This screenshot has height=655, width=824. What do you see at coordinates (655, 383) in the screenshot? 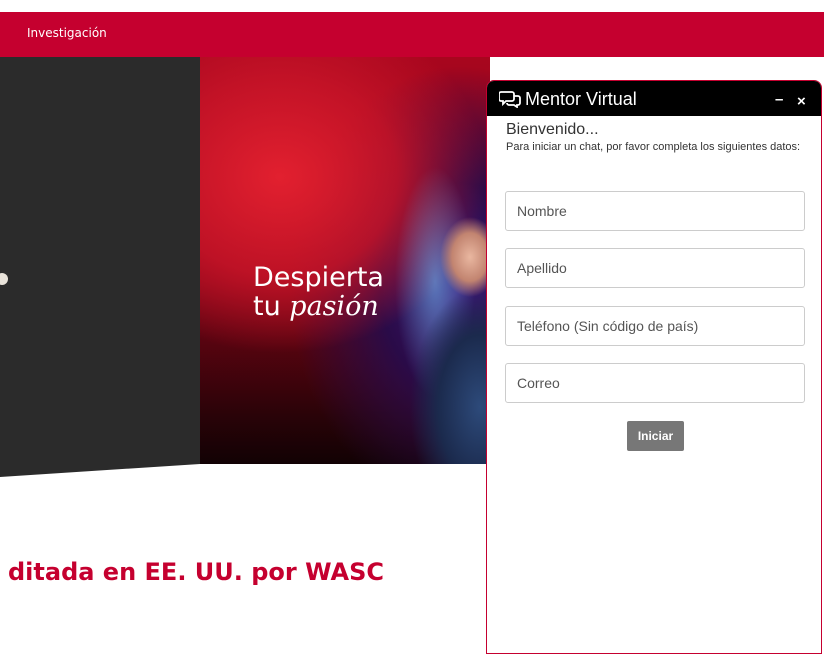
I see `email-input` at bounding box center [655, 383].